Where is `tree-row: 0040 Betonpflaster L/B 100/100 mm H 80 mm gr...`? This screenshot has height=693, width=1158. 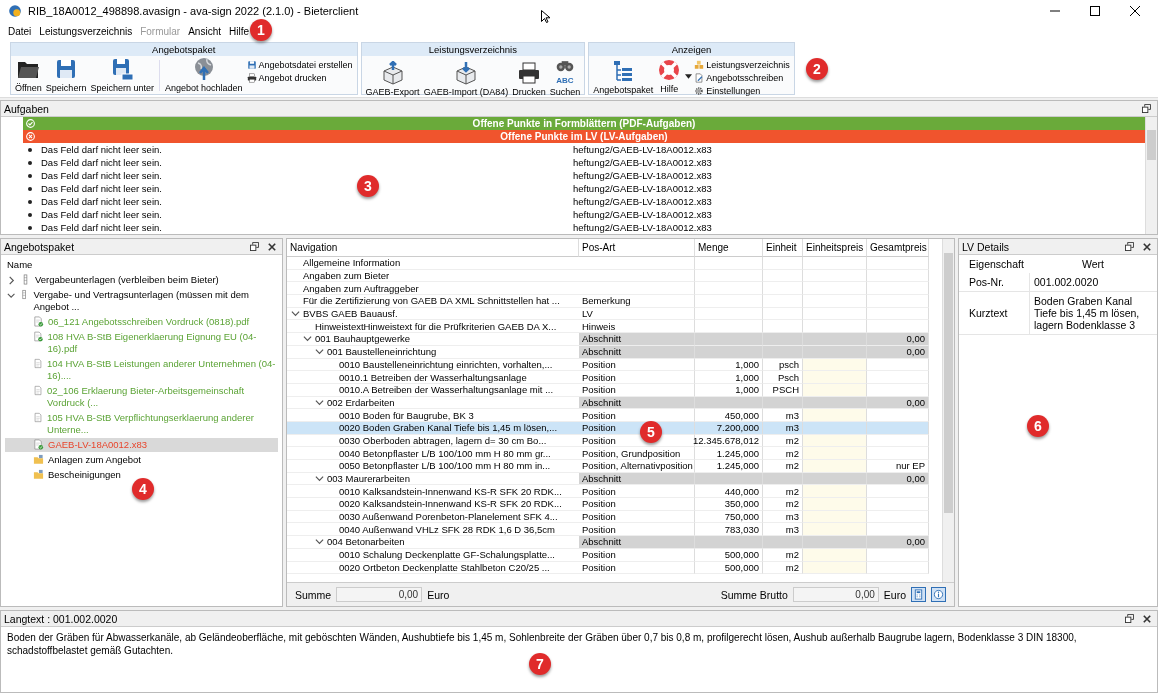 tree-row: 0040 Betonpflaster L/B 100/100 mm H 80 mm gr... is located at coordinates (433, 453).